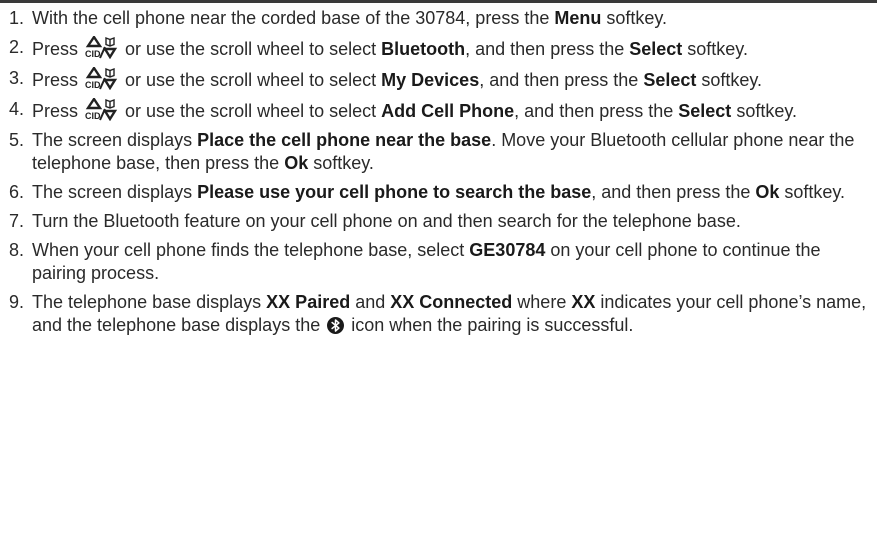 The image size is (877, 551). I want to click on bluetooth-icon, so click(336, 325).